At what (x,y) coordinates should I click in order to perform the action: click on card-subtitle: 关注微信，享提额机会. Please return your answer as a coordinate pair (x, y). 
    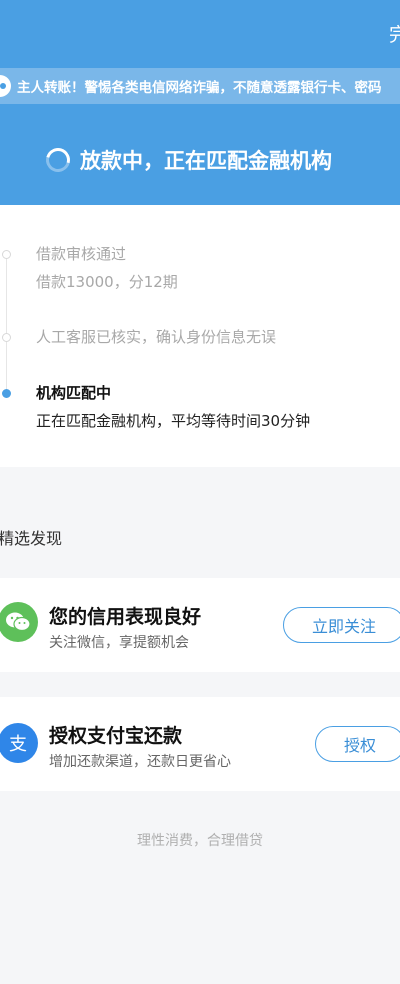
    Looking at the image, I should click on (119, 643).